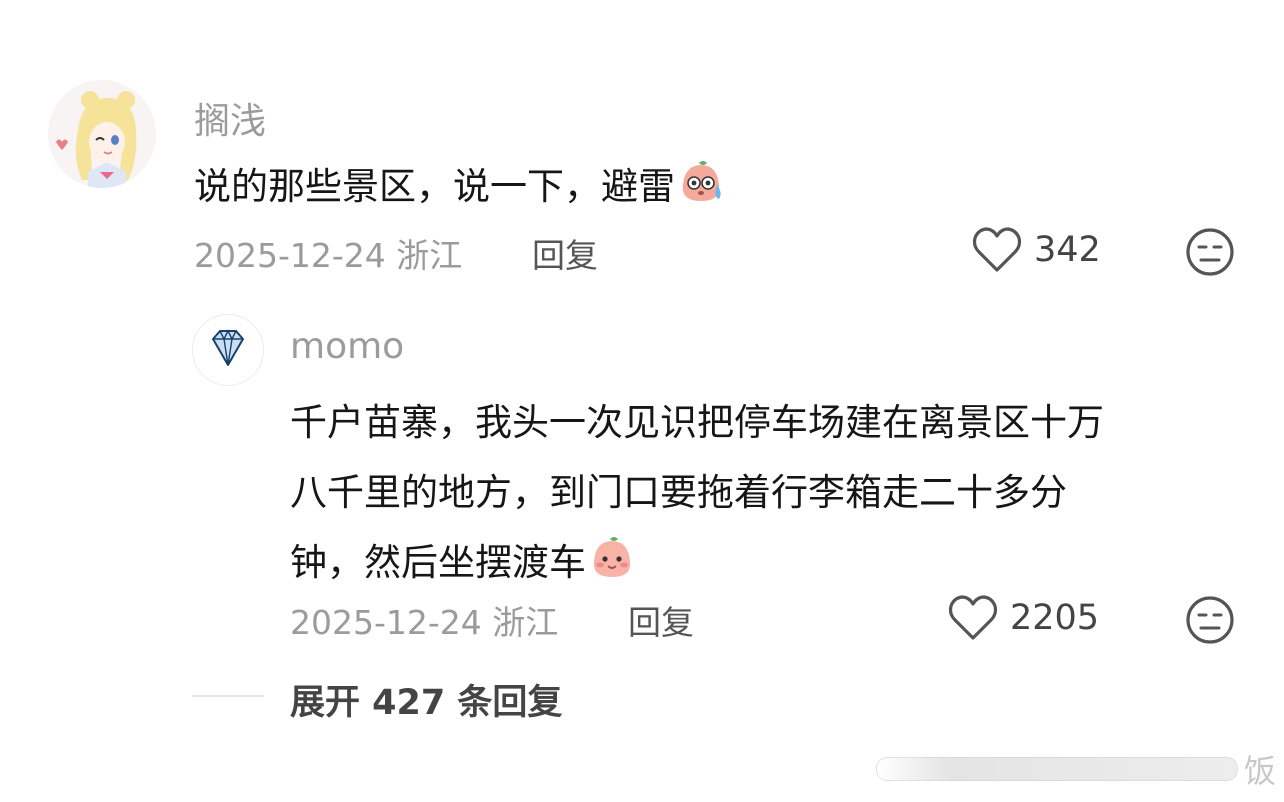 Image resolution: width=1284 pixels, height=802 pixels. I want to click on watermark-bar, so click(1056, 769).